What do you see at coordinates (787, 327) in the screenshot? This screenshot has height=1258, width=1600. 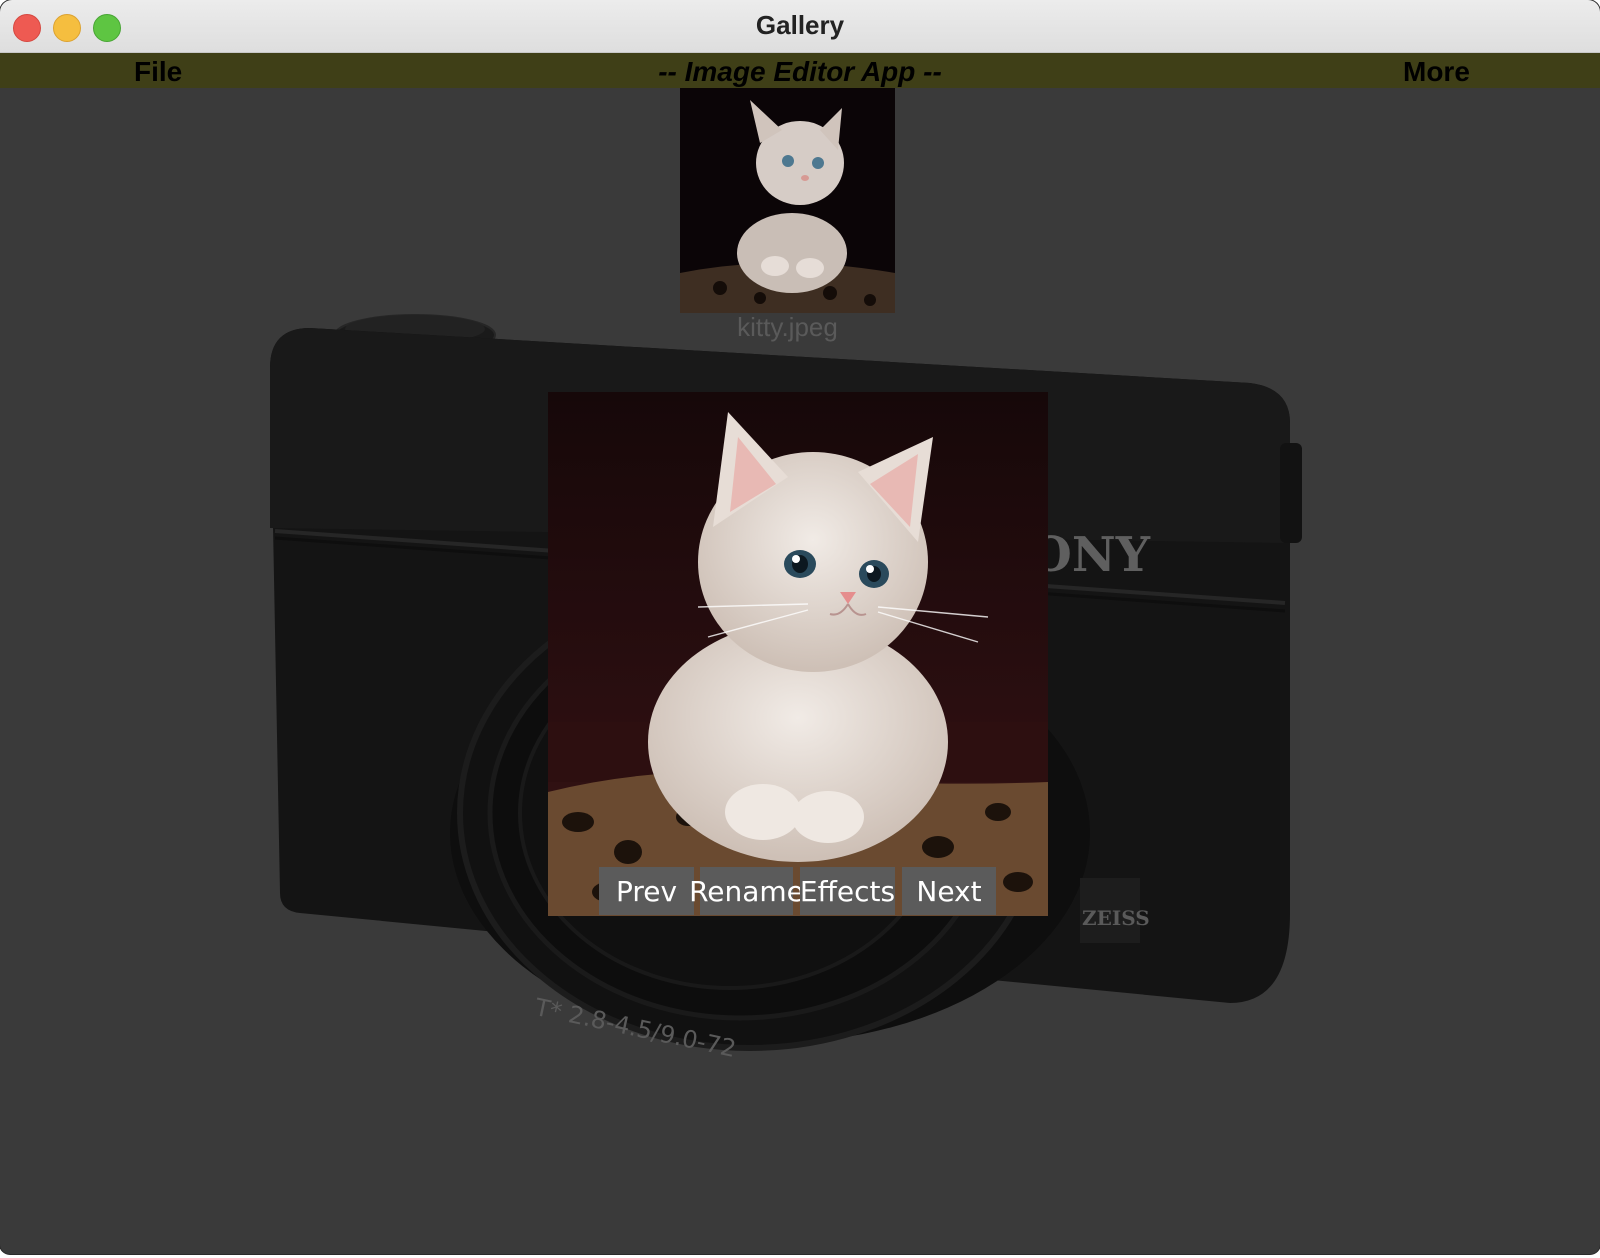 I see `thumbnail-filename: kitty.jpeg` at bounding box center [787, 327].